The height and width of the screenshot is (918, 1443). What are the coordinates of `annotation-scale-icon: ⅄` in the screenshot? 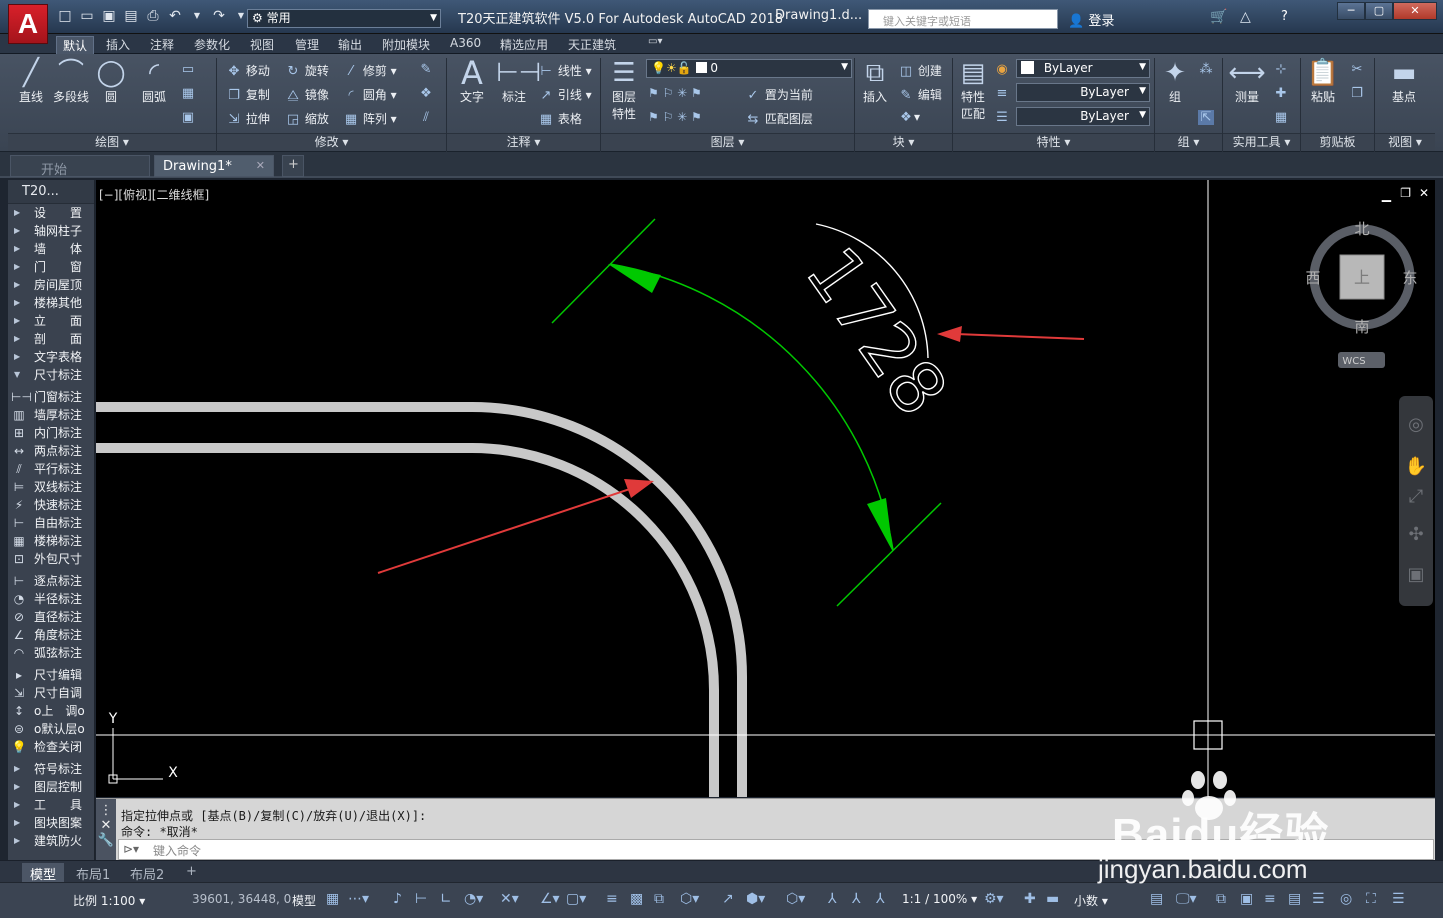 It's located at (880, 899).